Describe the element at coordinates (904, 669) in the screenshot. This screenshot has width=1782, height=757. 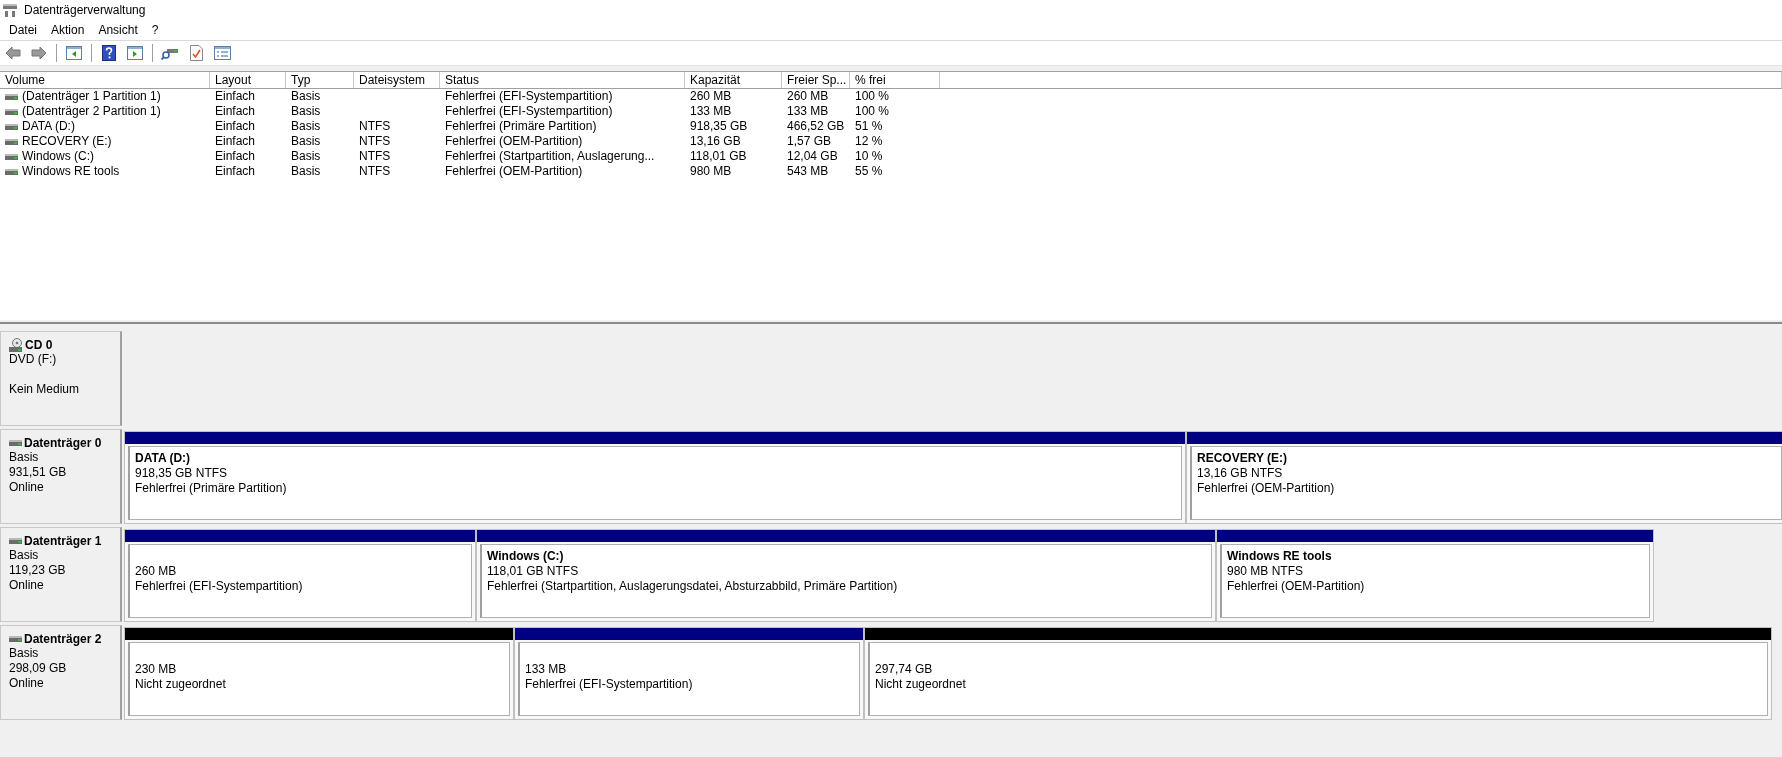
I see `partition-size: 297,74 GB` at that location.